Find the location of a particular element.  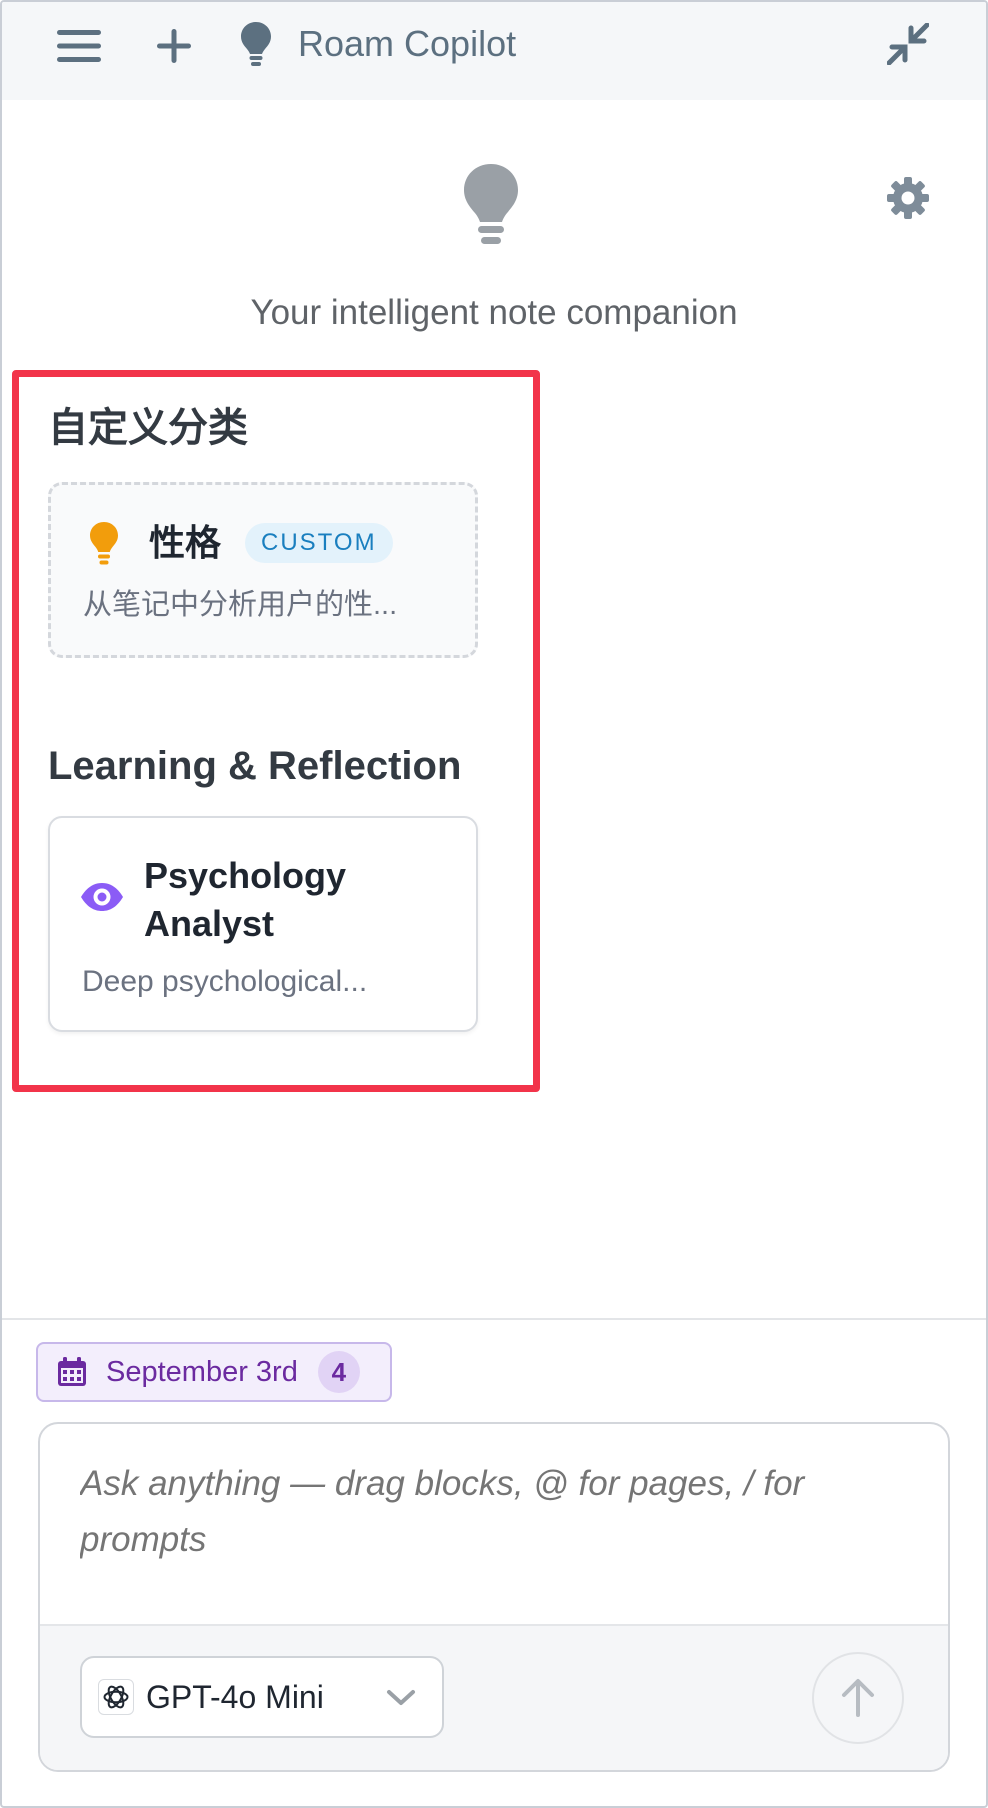

composer-divider is located at coordinates (494, 1319).